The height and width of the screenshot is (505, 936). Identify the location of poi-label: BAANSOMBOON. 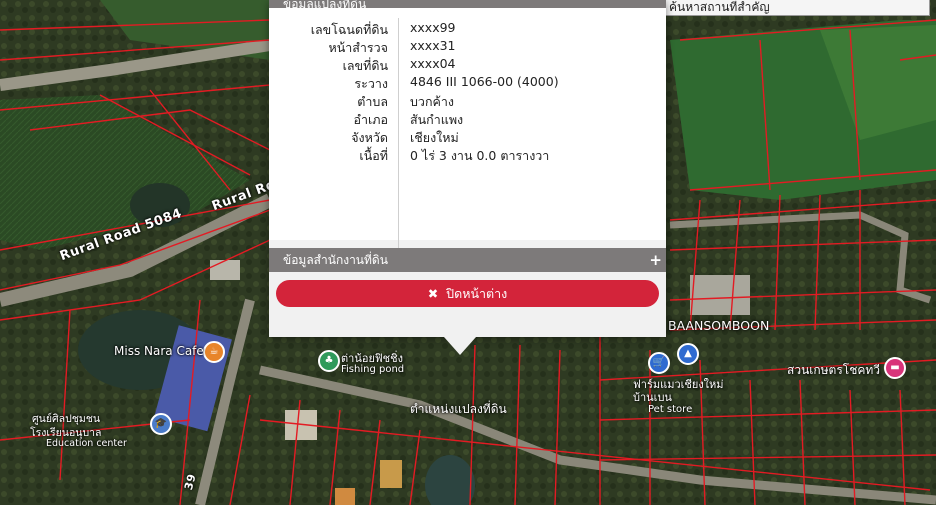
(718, 325).